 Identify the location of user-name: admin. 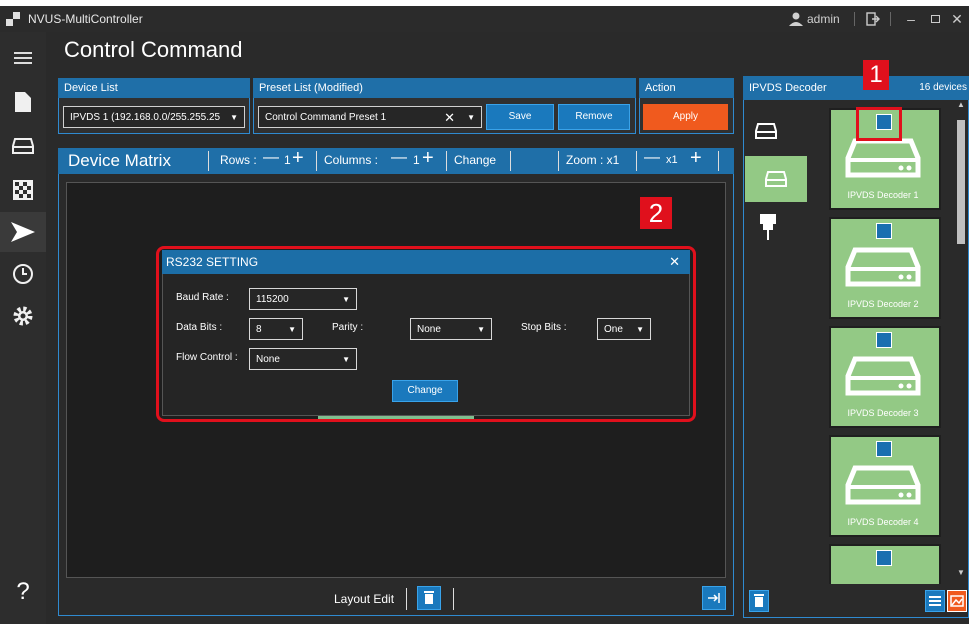
(823, 19).